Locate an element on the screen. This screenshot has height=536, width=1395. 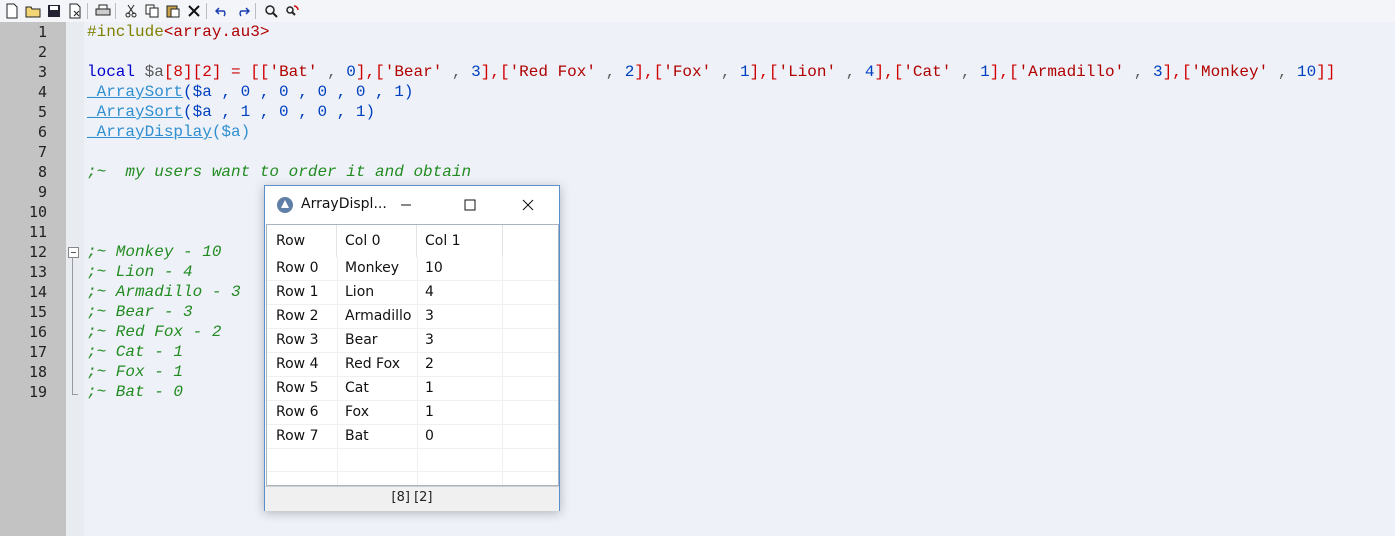
cell-col0: Bat is located at coordinates (357, 436).